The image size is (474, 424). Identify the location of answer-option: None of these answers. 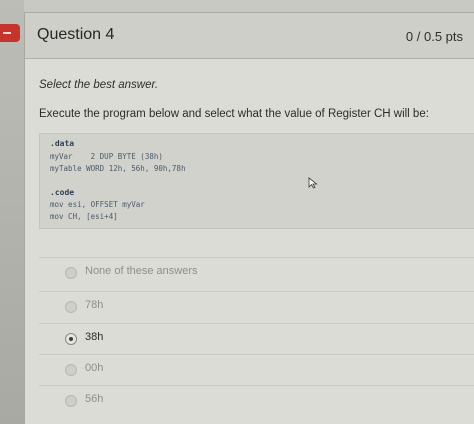
(256, 272).